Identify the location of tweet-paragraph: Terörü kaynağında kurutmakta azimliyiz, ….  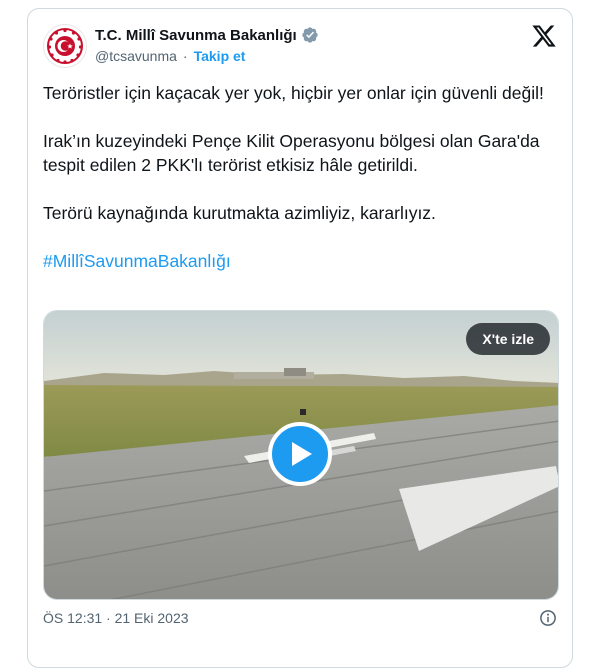
(239, 213).